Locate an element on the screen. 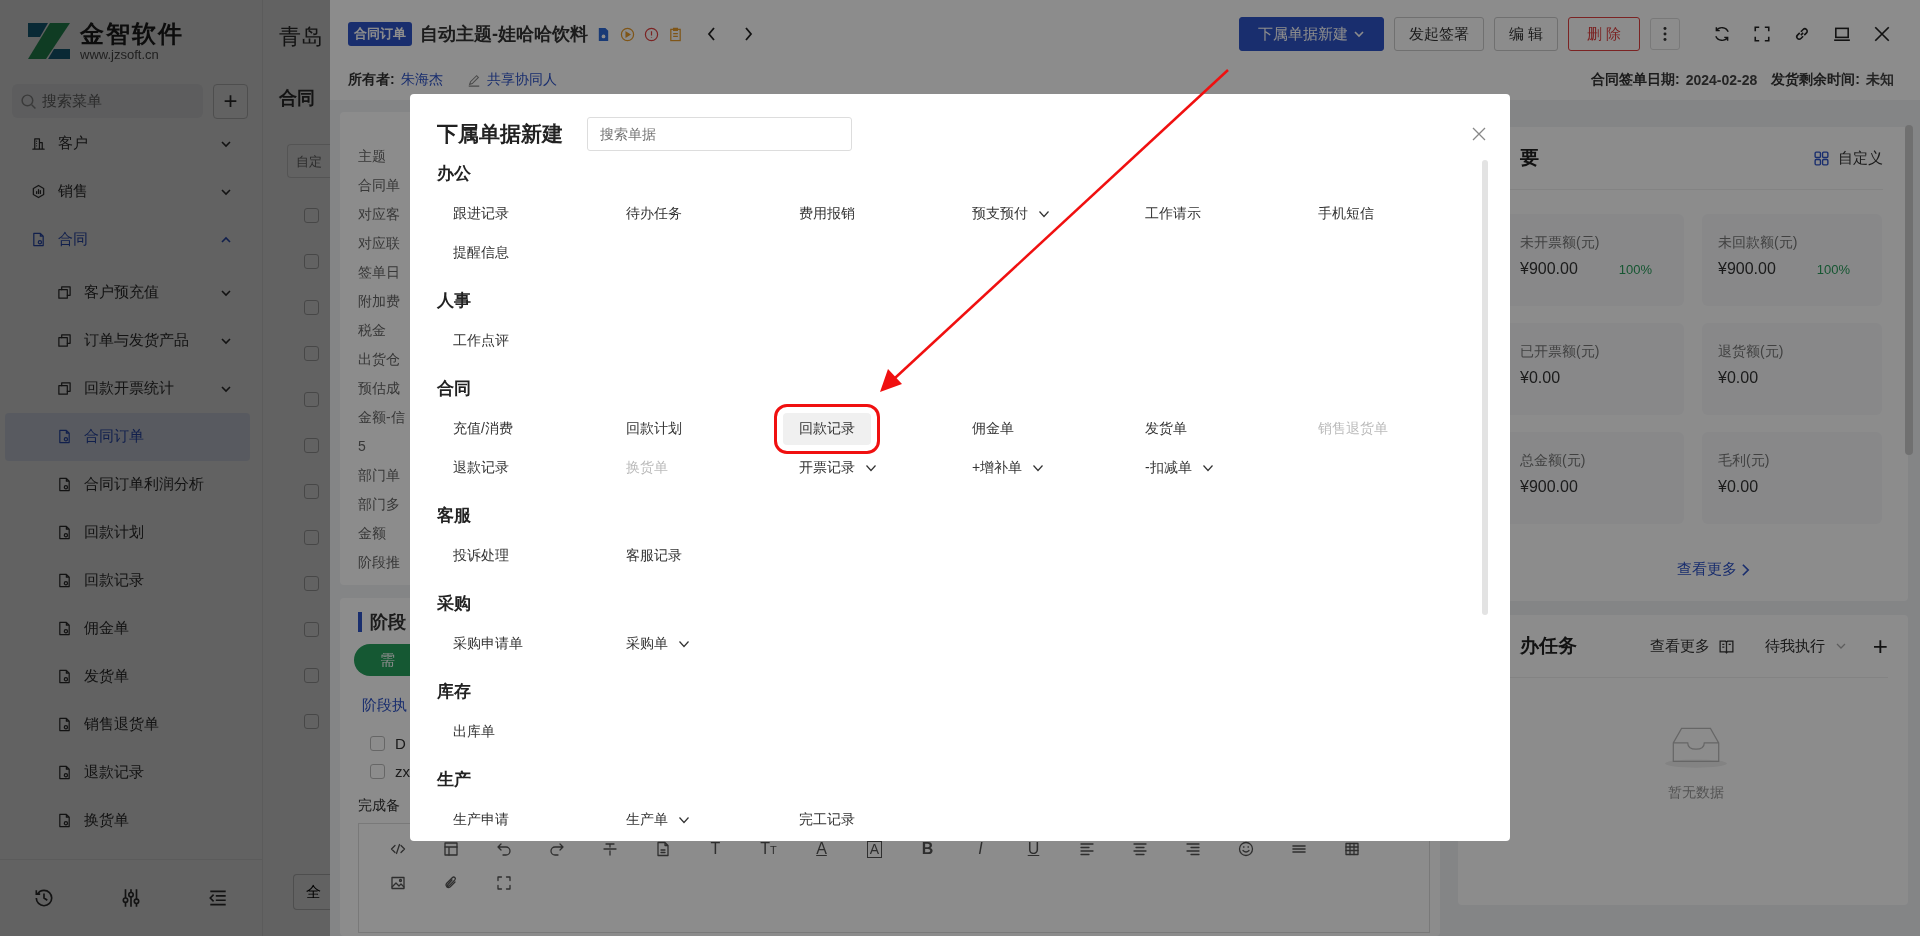 The height and width of the screenshot is (936, 1920). document-type-item: 费用报销 is located at coordinates (827, 213).